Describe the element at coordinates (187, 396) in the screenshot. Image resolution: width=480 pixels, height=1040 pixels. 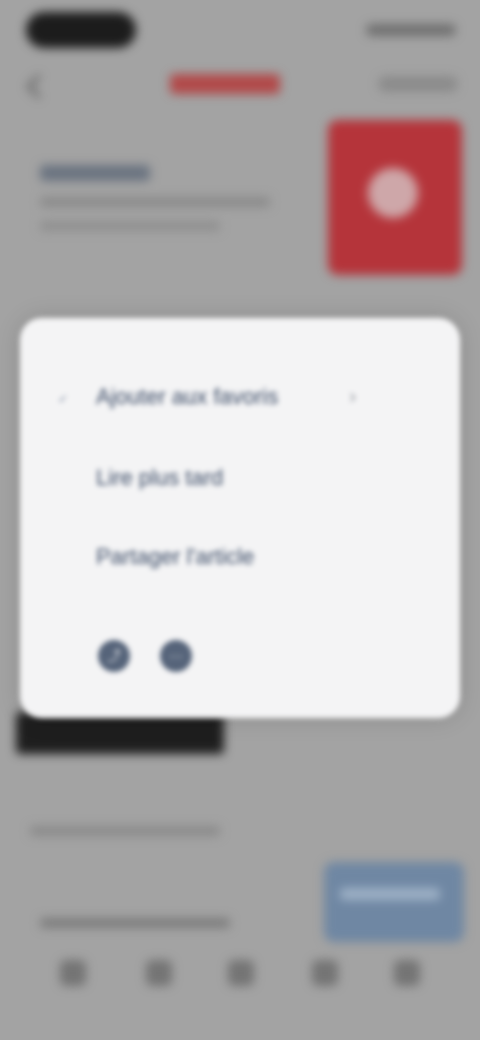
I see `option-label: Ajouter aux favoris` at that location.